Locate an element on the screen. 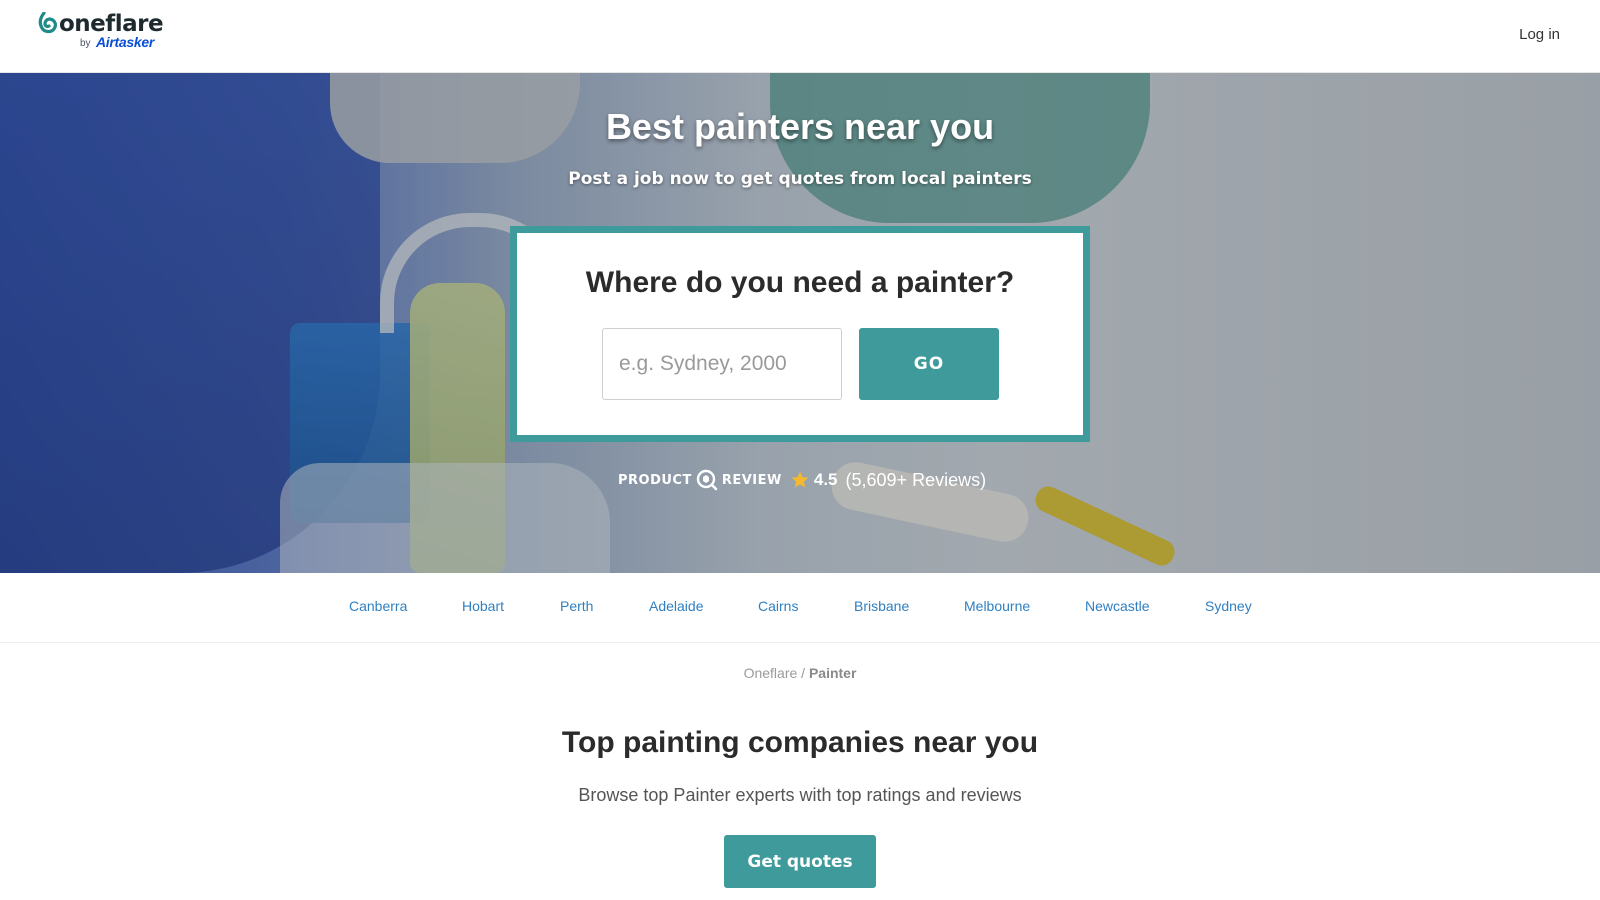 Image resolution: width=1600 pixels, height=900 pixels. product-review-logo-product: PRODUCT is located at coordinates (655, 480).